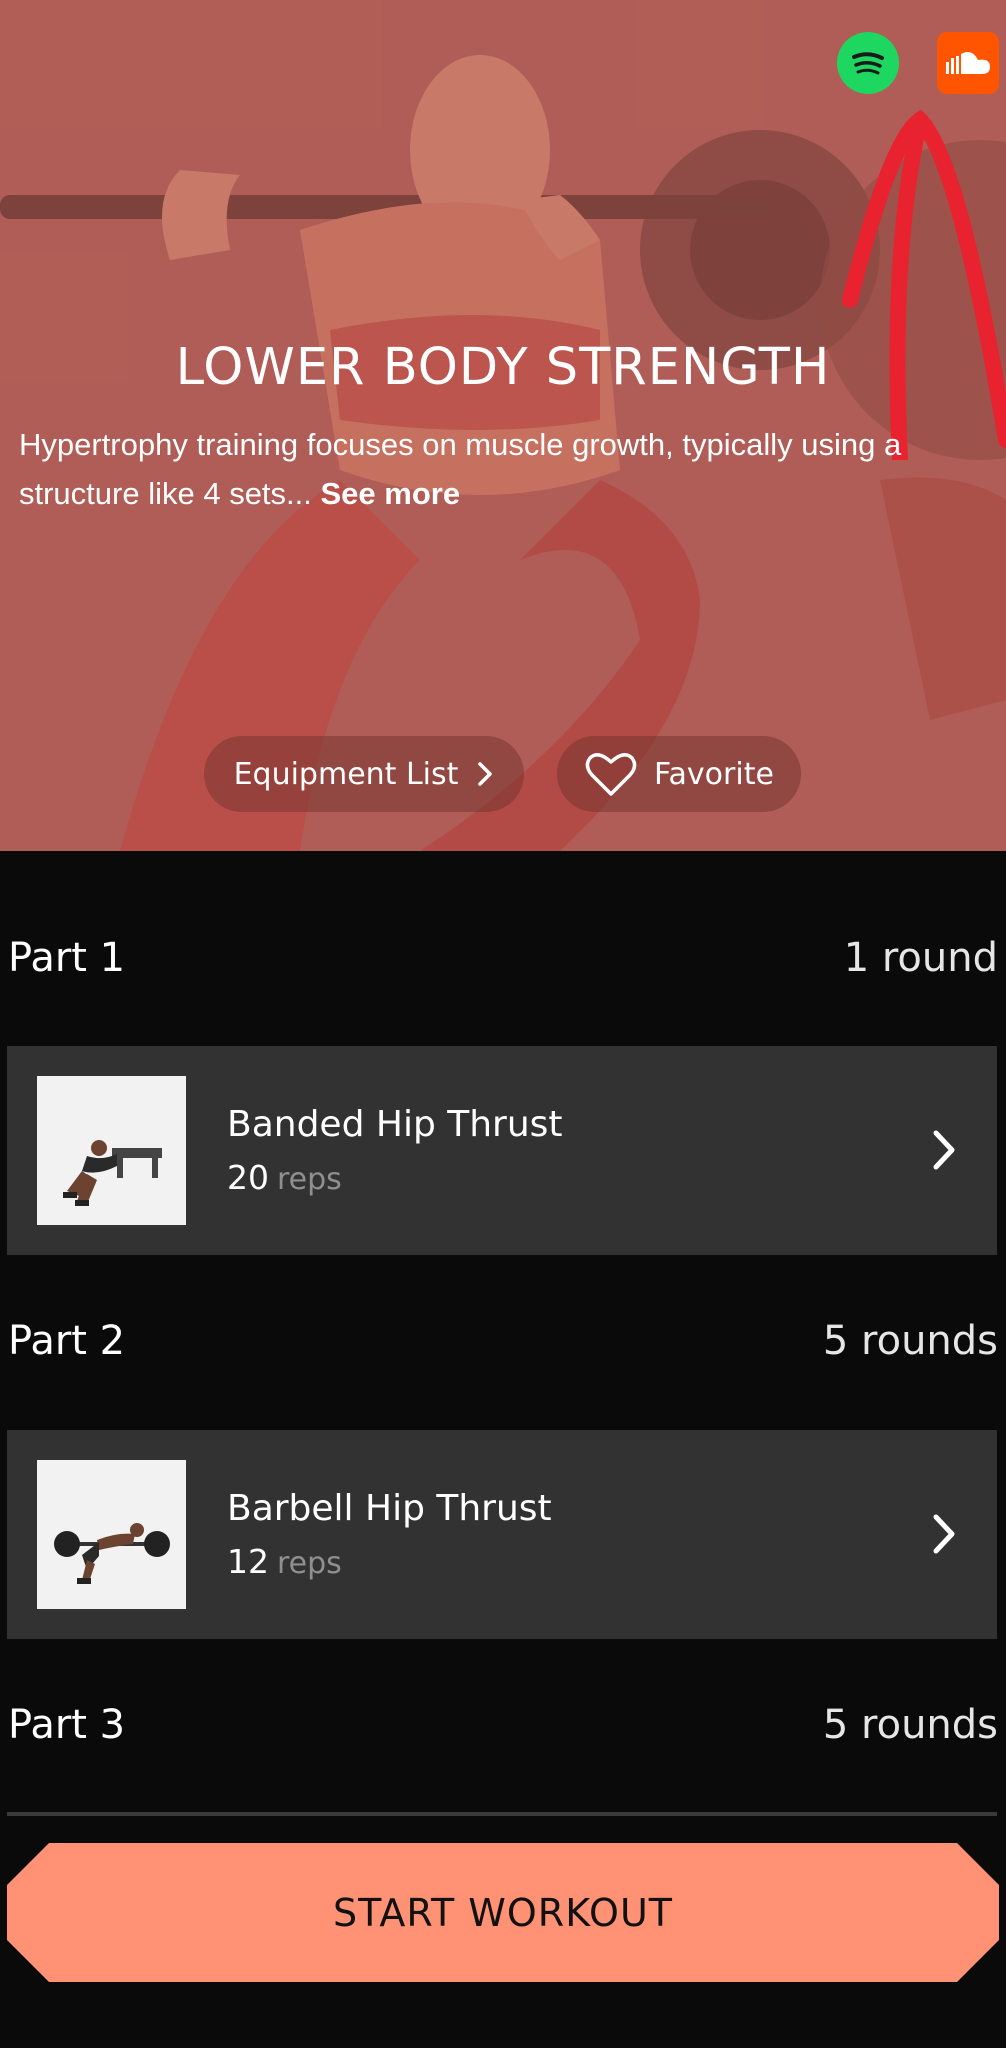  I want to click on start-workout-button: START WORKOUT, so click(503, 1912).